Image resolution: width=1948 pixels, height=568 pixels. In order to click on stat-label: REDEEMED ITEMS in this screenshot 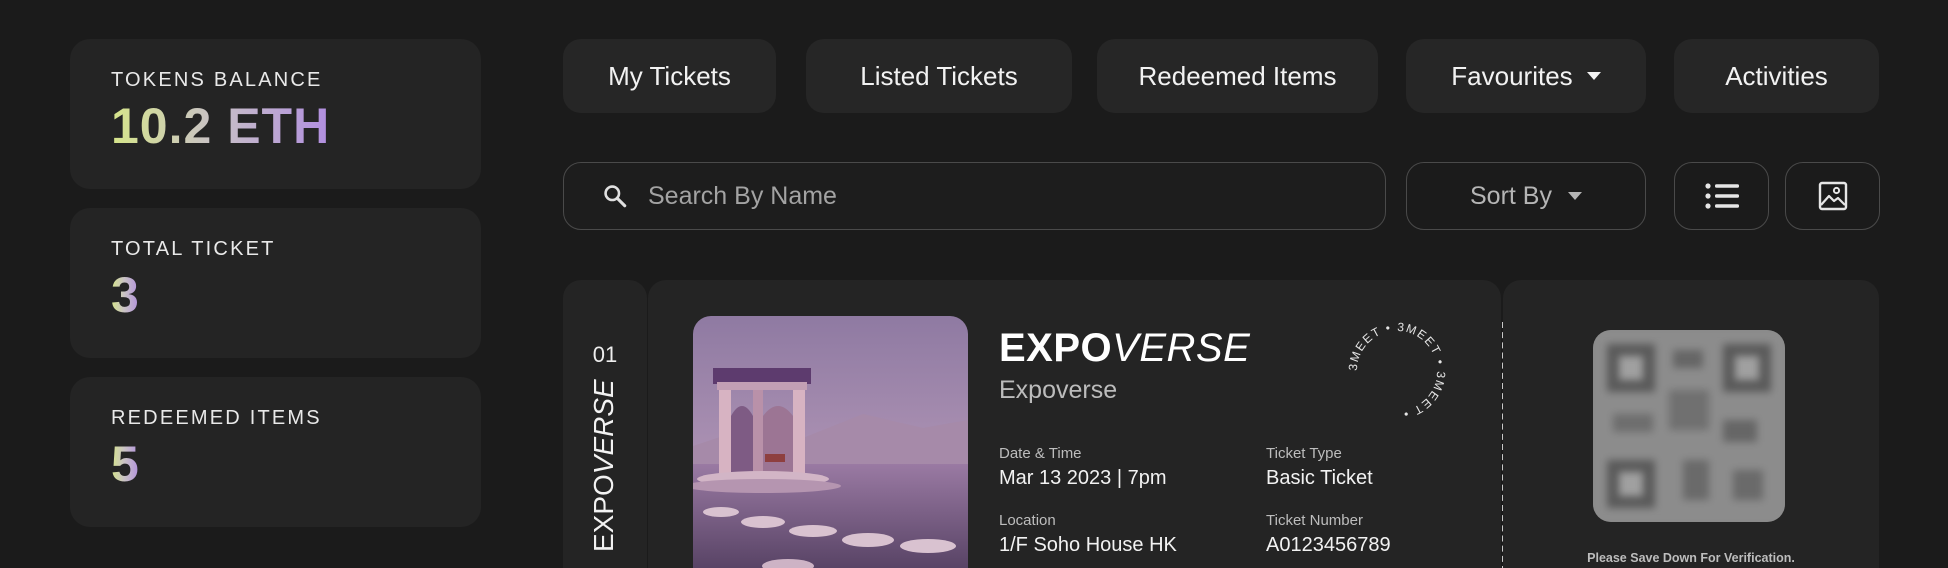, I will do `click(216, 418)`.